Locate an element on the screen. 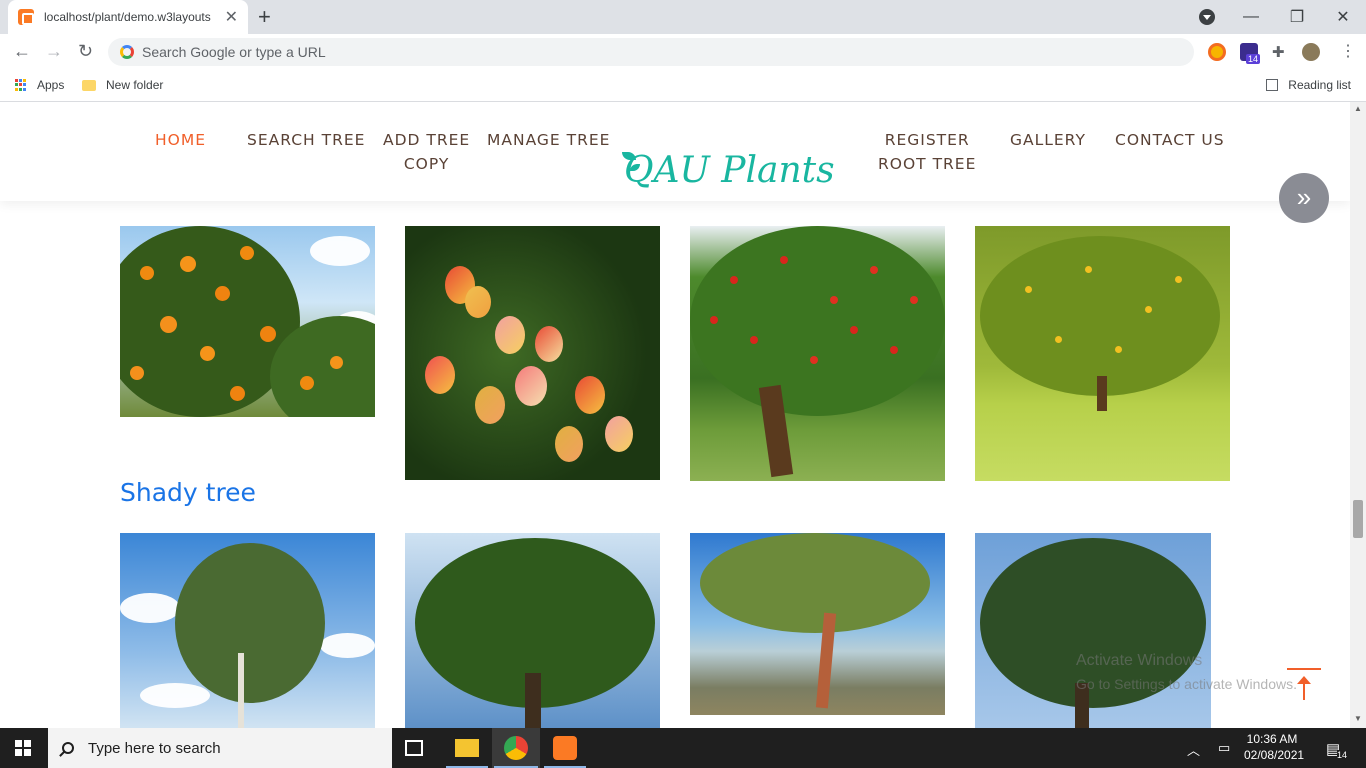 The width and height of the screenshot is (1366, 768). scroll-up-icon: ▲ is located at coordinates (1358, 108).